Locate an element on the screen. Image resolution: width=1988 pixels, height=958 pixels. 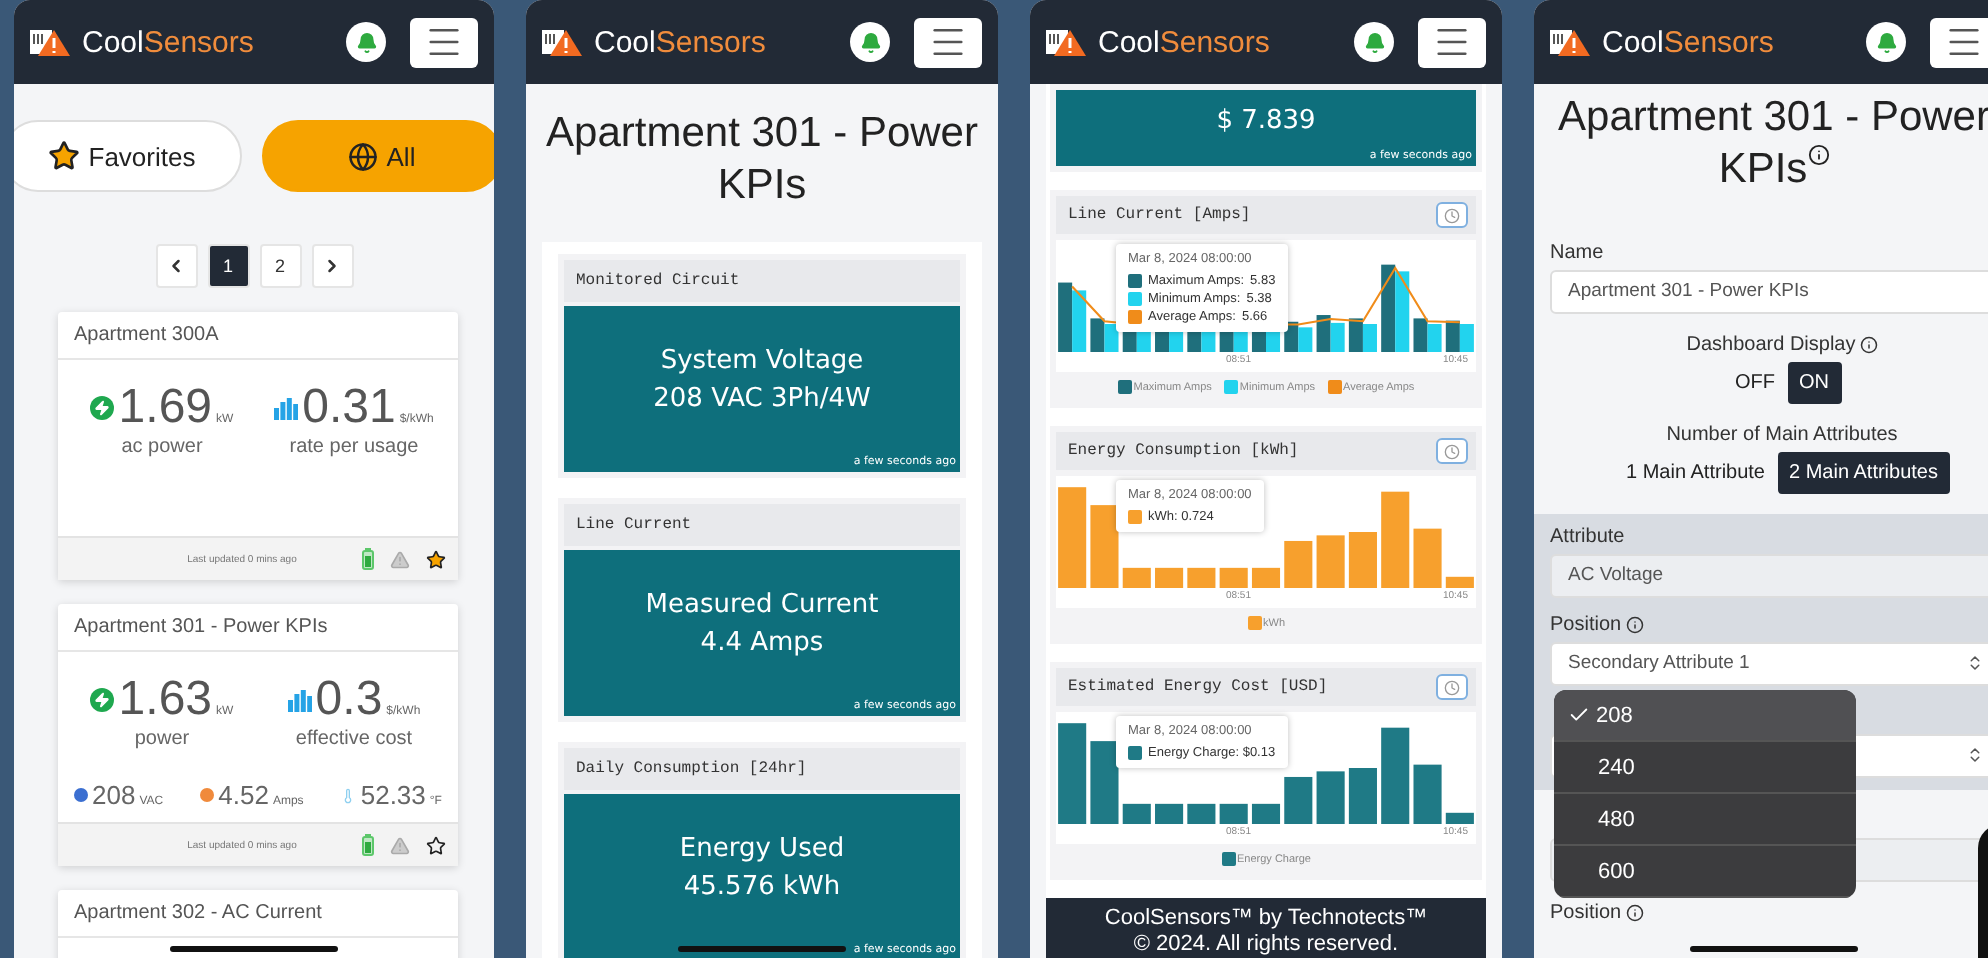
dropdown-option: 208 is located at coordinates (1705, 716).